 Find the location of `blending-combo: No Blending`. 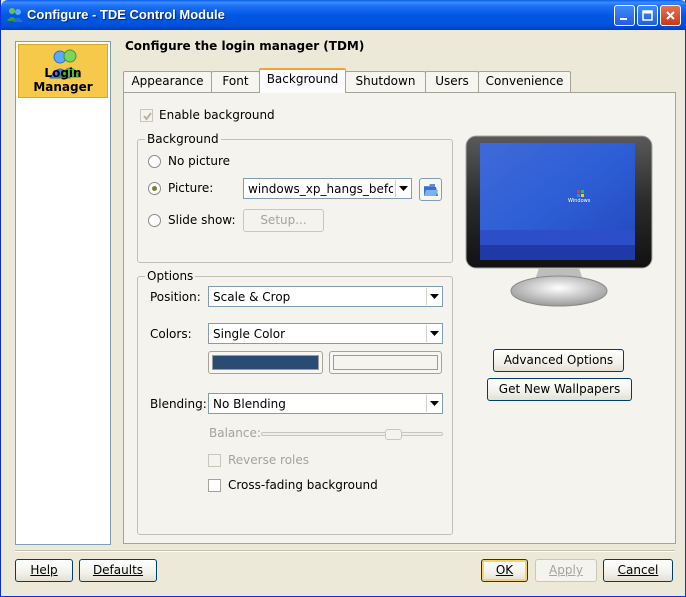

blending-combo: No Blending is located at coordinates (325, 403).